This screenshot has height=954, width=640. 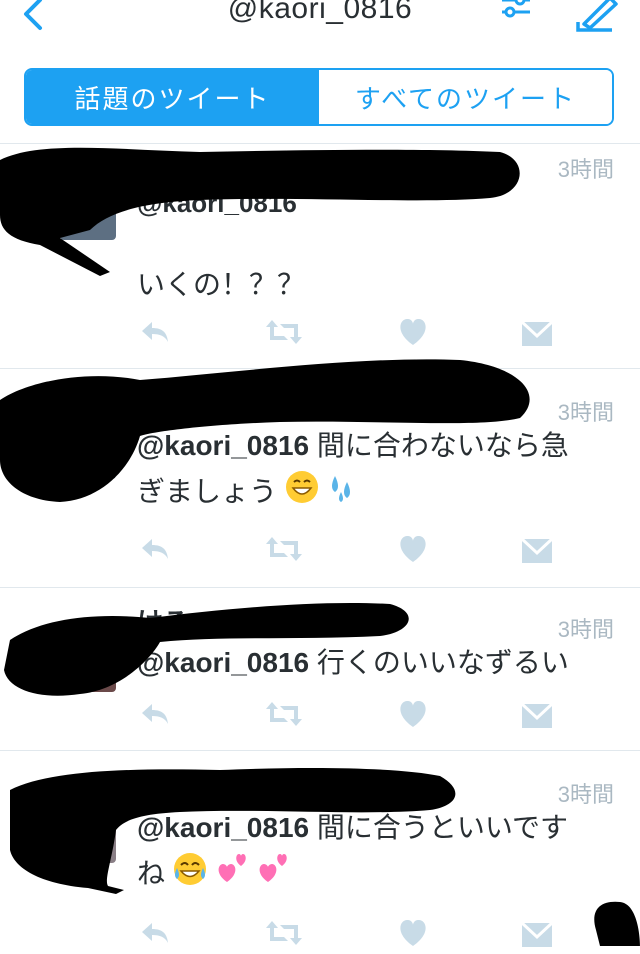 What do you see at coordinates (320, 12) in the screenshot?
I see `page-title: @kaori_0816` at bounding box center [320, 12].